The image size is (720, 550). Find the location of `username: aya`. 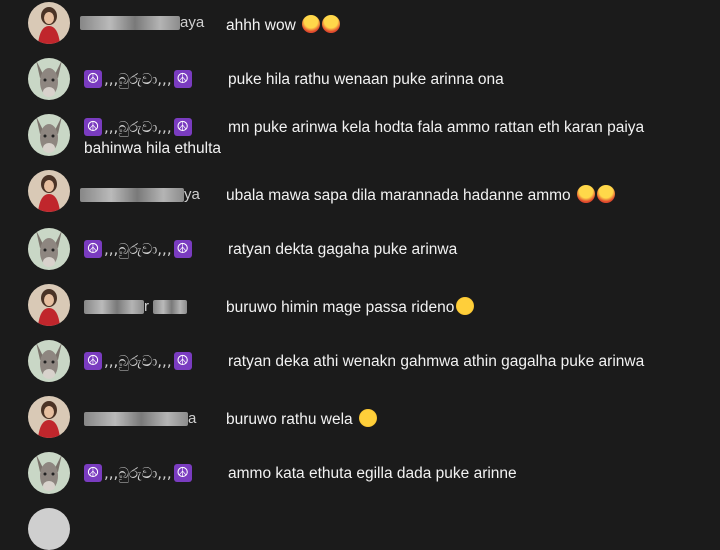

username: aya is located at coordinates (142, 22).